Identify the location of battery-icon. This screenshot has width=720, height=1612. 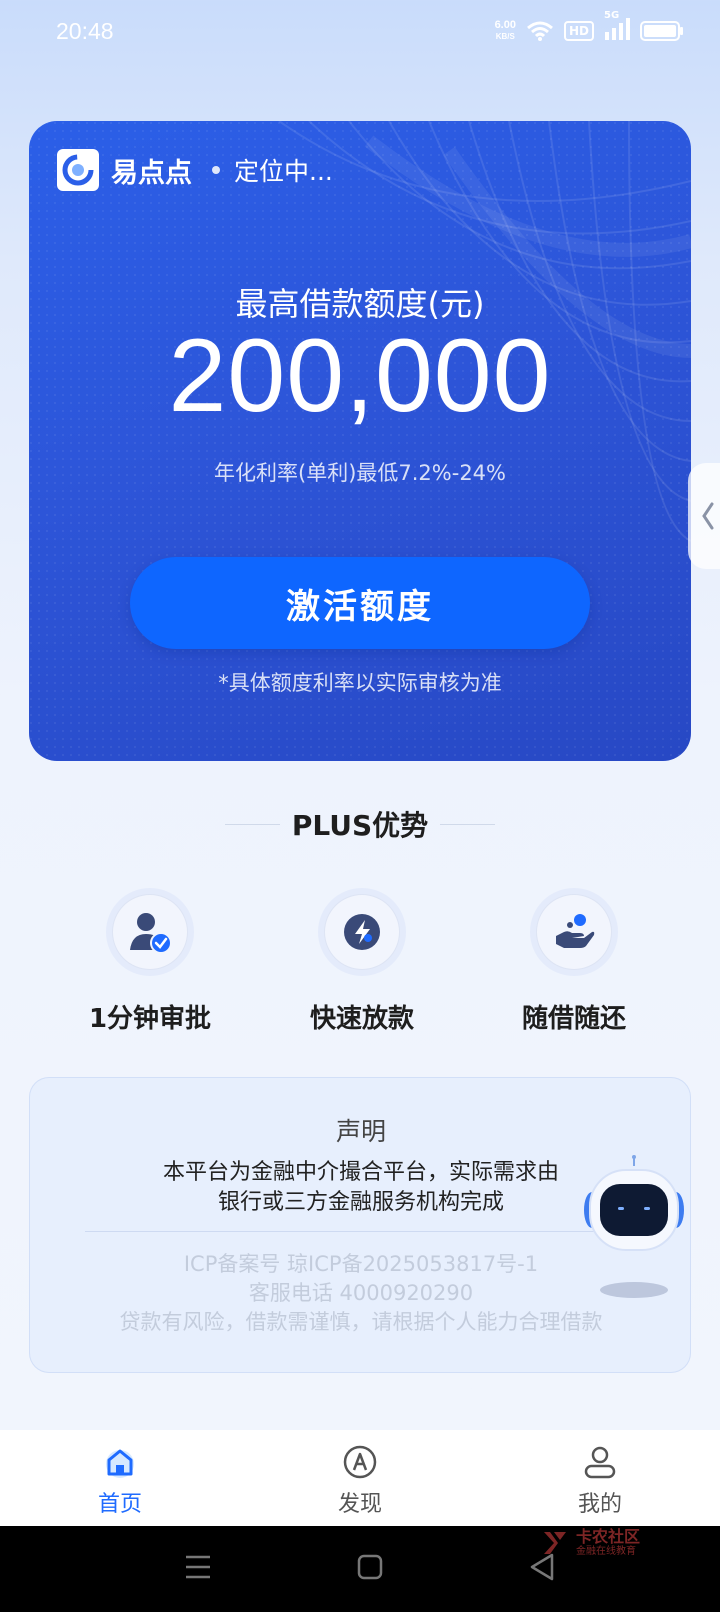
(661, 30).